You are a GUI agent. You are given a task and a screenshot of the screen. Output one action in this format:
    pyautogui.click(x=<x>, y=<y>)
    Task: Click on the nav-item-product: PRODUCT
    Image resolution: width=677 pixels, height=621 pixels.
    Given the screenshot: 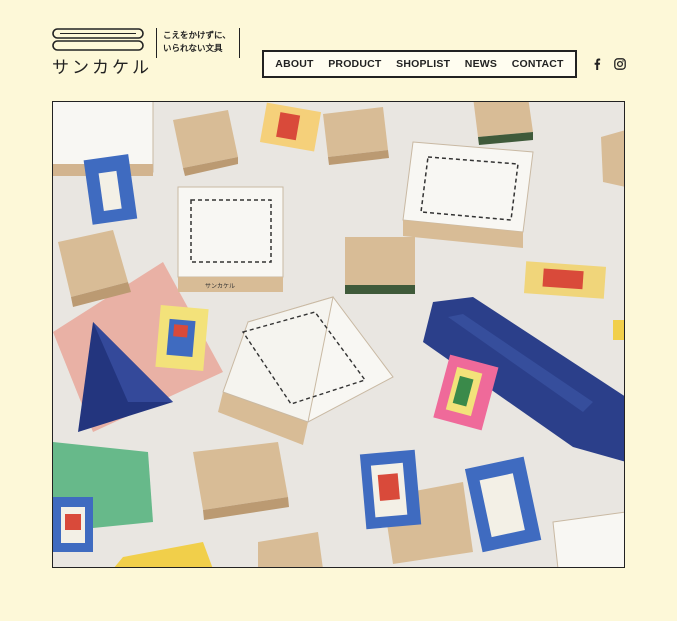 What is the action you would take?
    pyautogui.click(x=354, y=64)
    